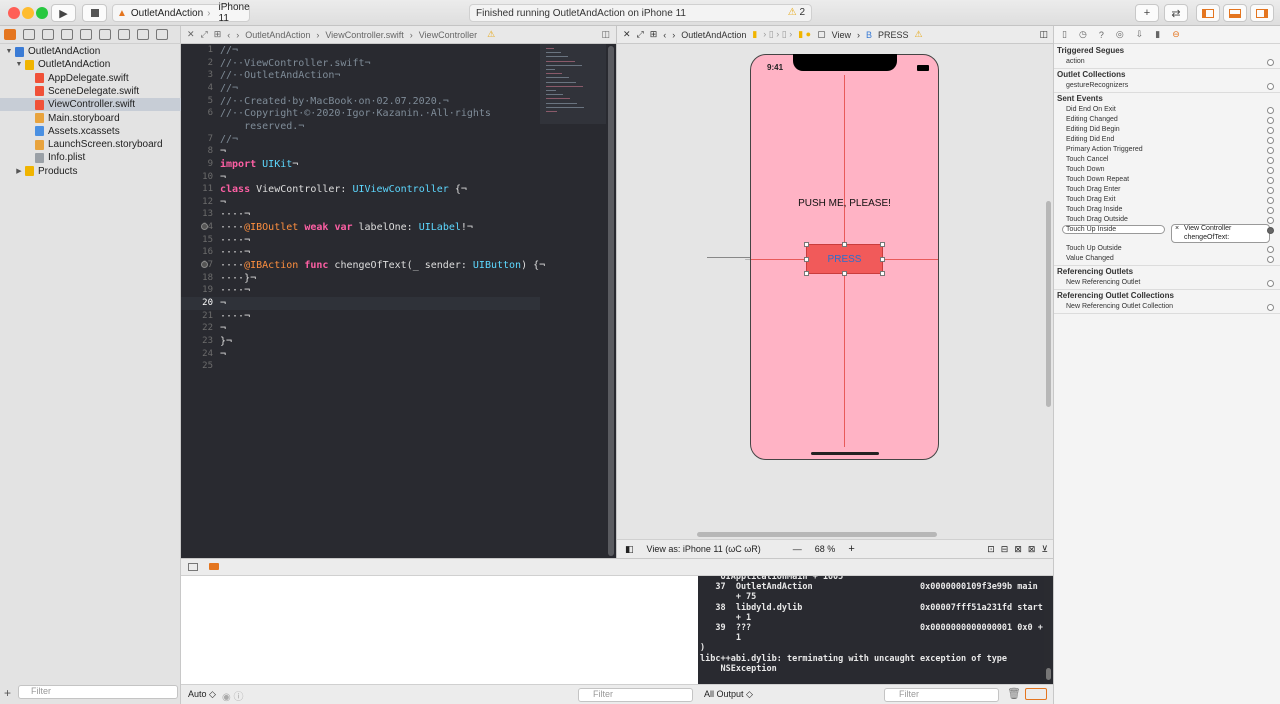 This screenshot has height=704, width=1280. I want to click on eye-icon: ◉ ⓘ, so click(233, 695).